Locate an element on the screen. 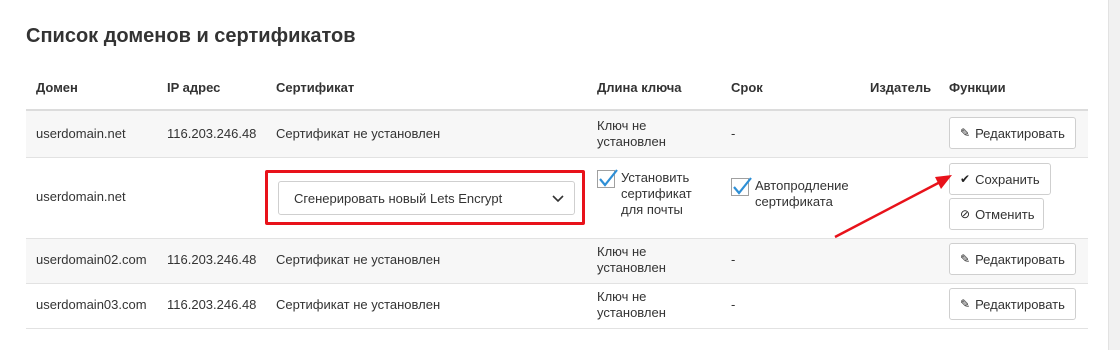  column-header-key-length: Длина ключа is located at coordinates (639, 87).